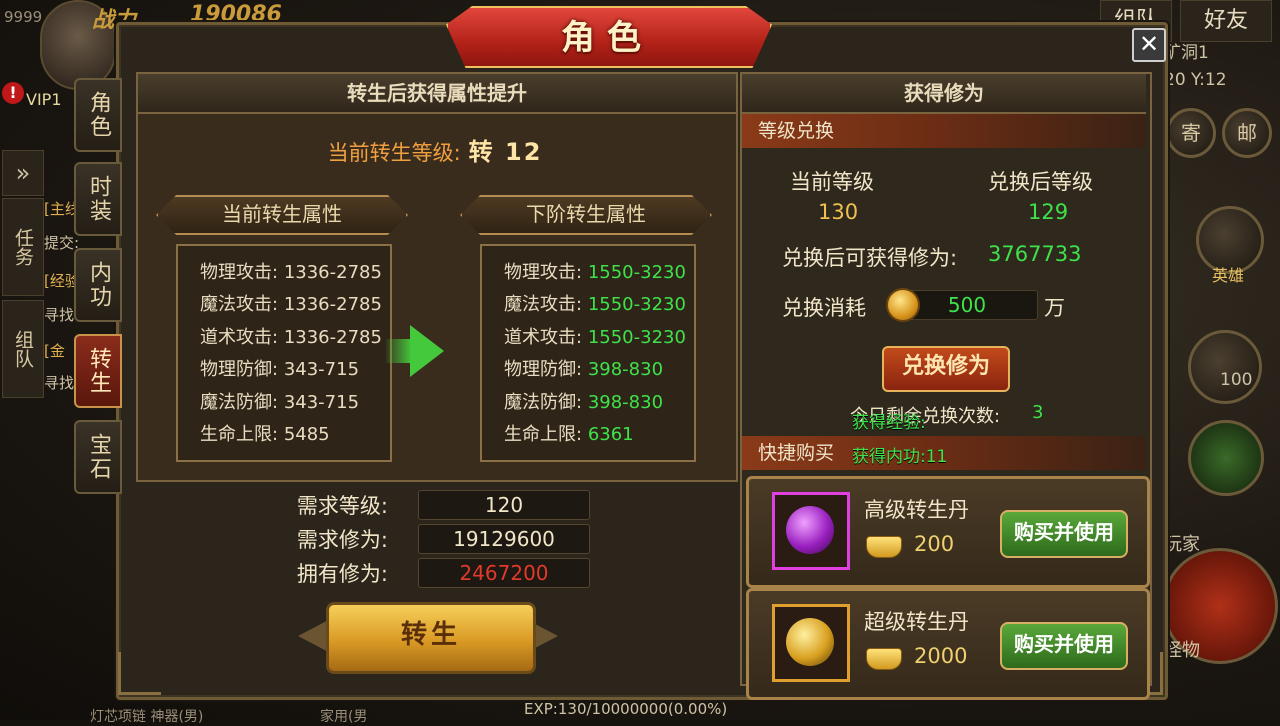 The width and height of the screenshot is (1280, 726). Describe the element at coordinates (941, 656) in the screenshot. I see `item-price: 2000` at that location.